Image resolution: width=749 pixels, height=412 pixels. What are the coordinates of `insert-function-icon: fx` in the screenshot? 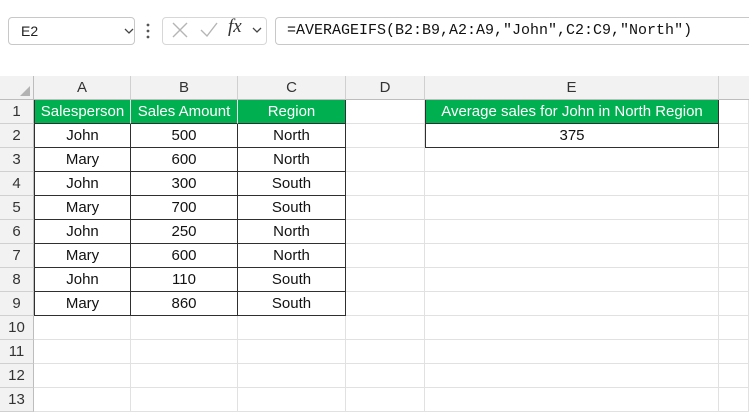 It's located at (235, 27).